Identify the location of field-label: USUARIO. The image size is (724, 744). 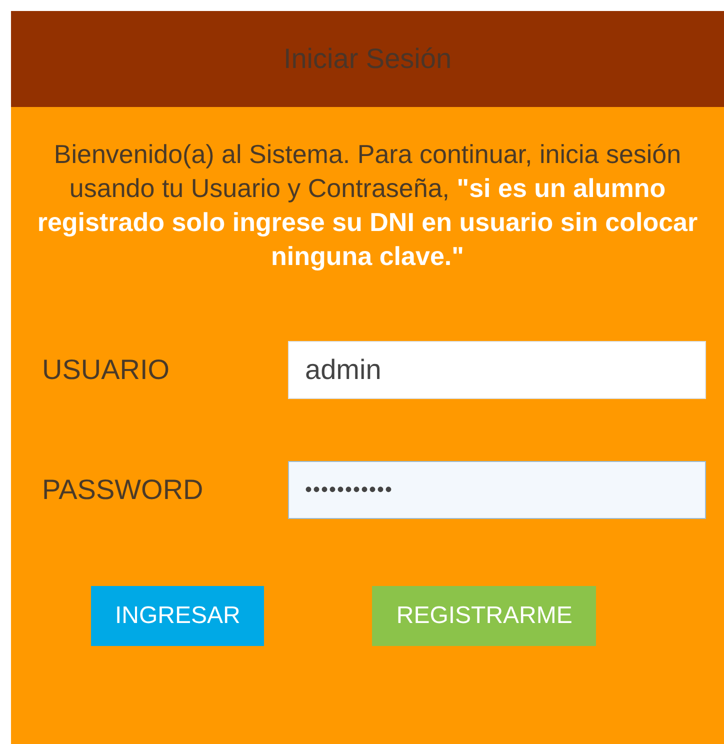
(106, 370).